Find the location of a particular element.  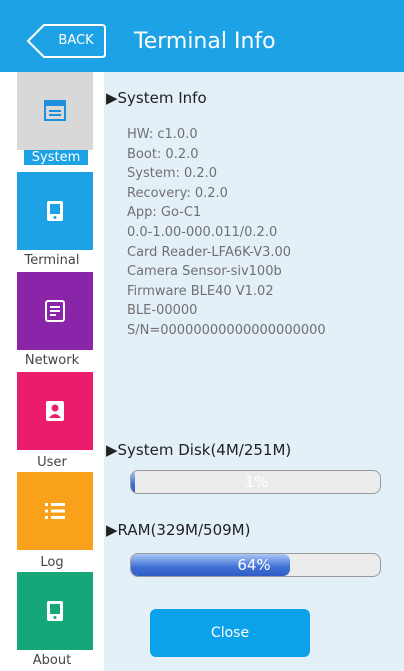

info-line: Camera Sensor-siv100b is located at coordinates (204, 272).